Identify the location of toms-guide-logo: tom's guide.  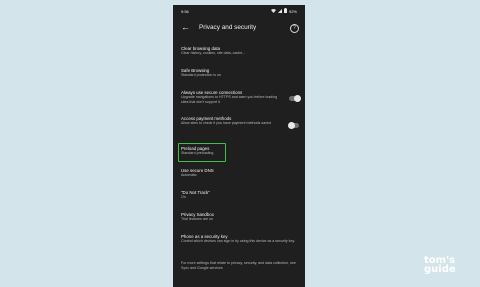
(447, 265).